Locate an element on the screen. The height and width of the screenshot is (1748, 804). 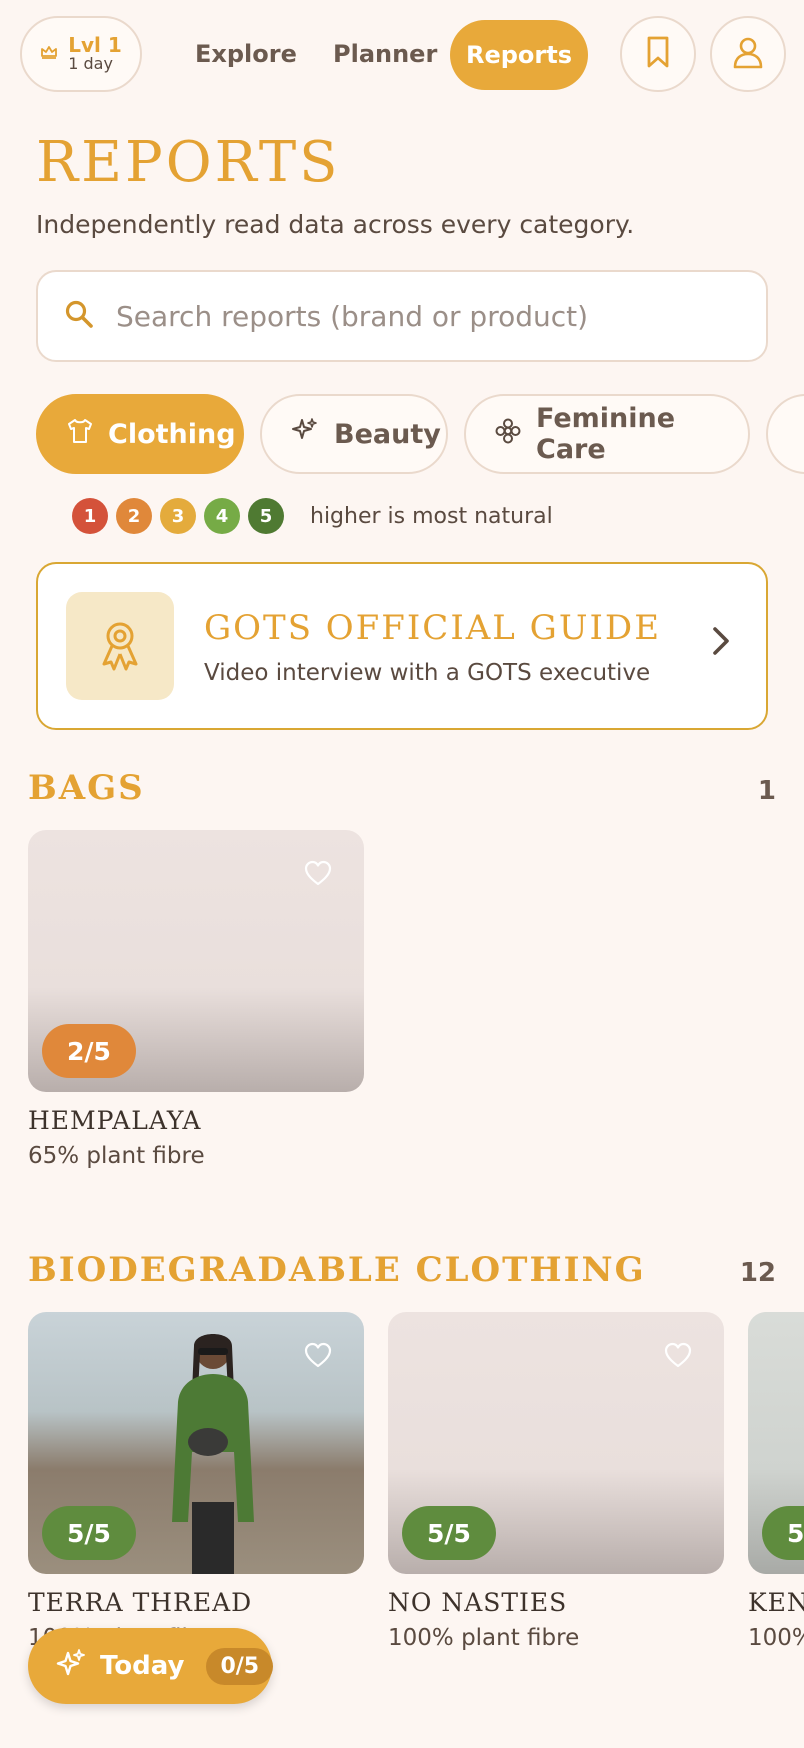
product-card: 5/5 NO NASTIES 100% plant fibre is located at coordinates (556, 1481).